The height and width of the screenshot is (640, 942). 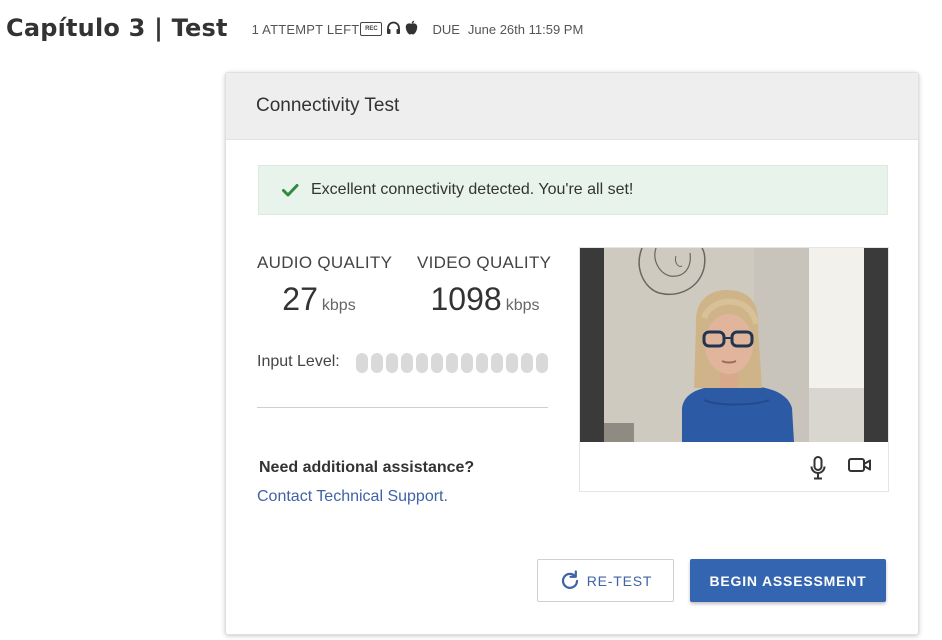 I want to click on check-icon, so click(x=290, y=190).